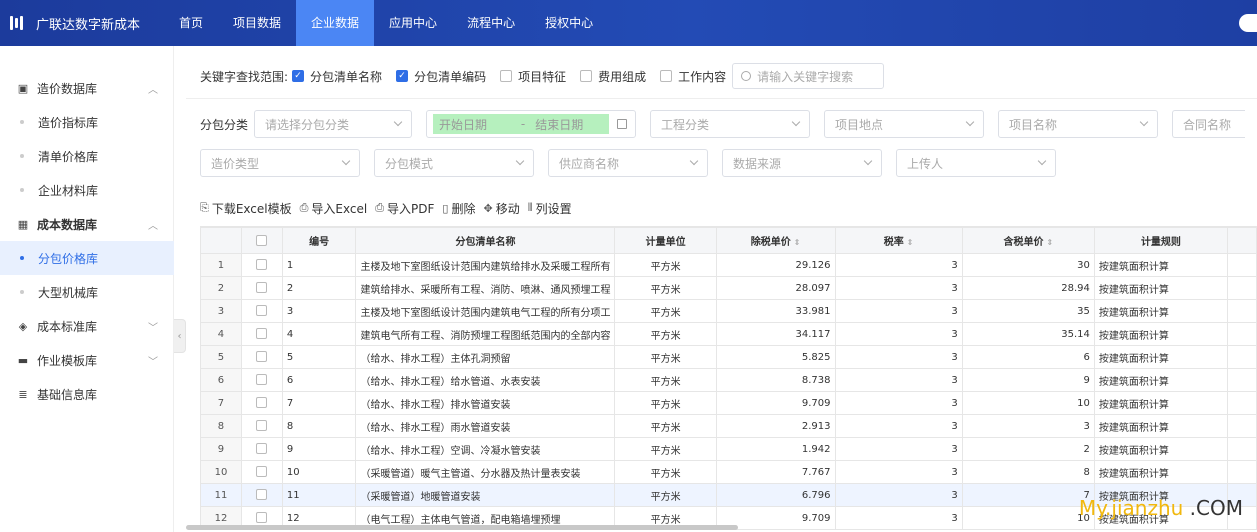  I want to click on start-date-input: 开始日期, so click(475, 124).